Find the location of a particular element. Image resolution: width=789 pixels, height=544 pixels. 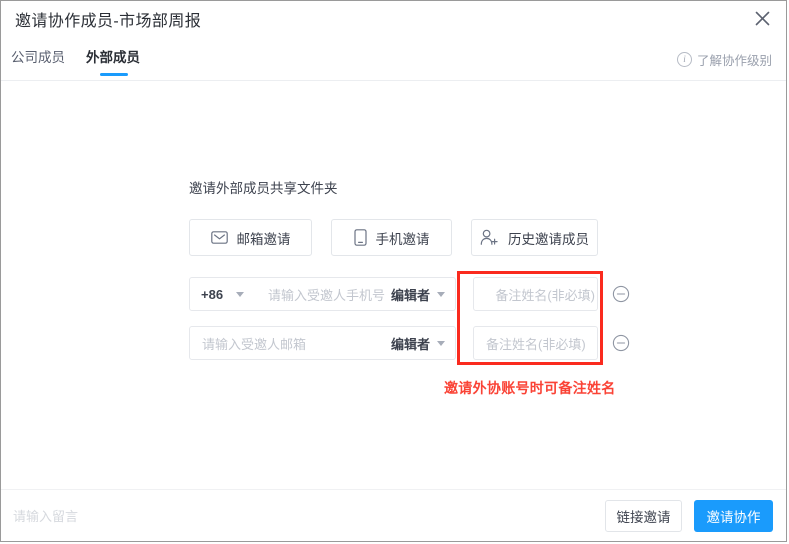

history-invite-button: 历史邀请成员 is located at coordinates (534, 237).